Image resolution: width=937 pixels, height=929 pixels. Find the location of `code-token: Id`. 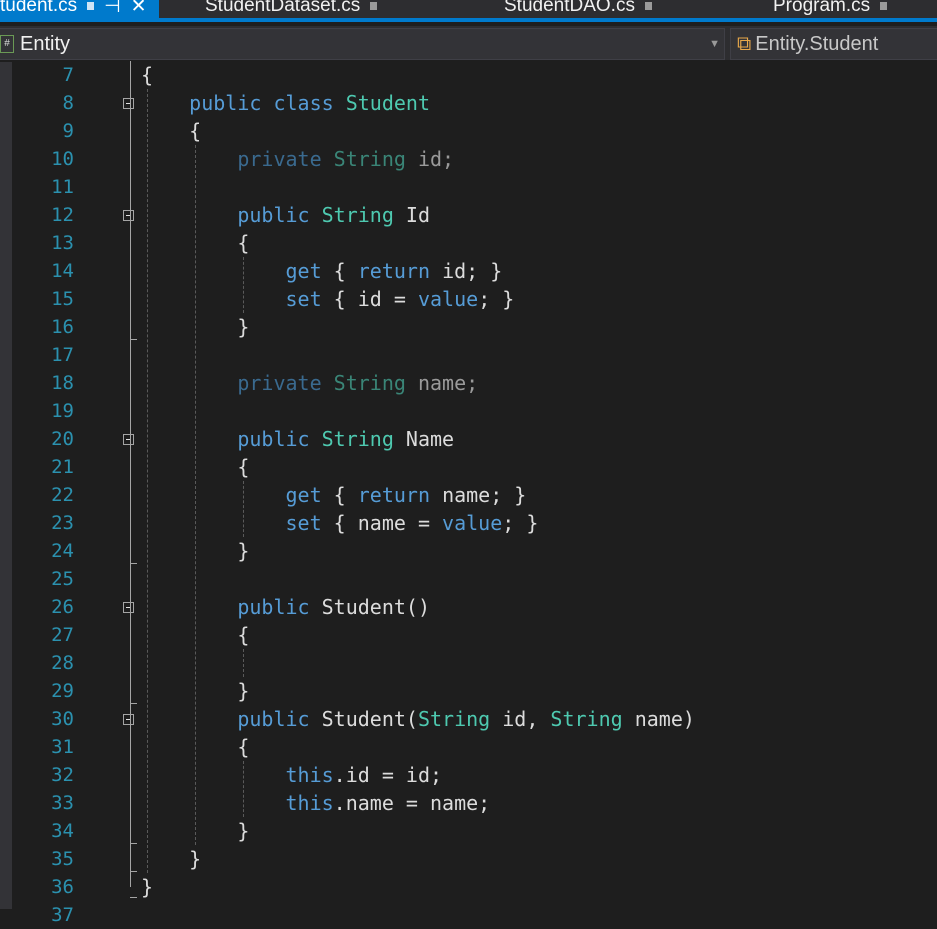

code-token: Id is located at coordinates (418, 215).